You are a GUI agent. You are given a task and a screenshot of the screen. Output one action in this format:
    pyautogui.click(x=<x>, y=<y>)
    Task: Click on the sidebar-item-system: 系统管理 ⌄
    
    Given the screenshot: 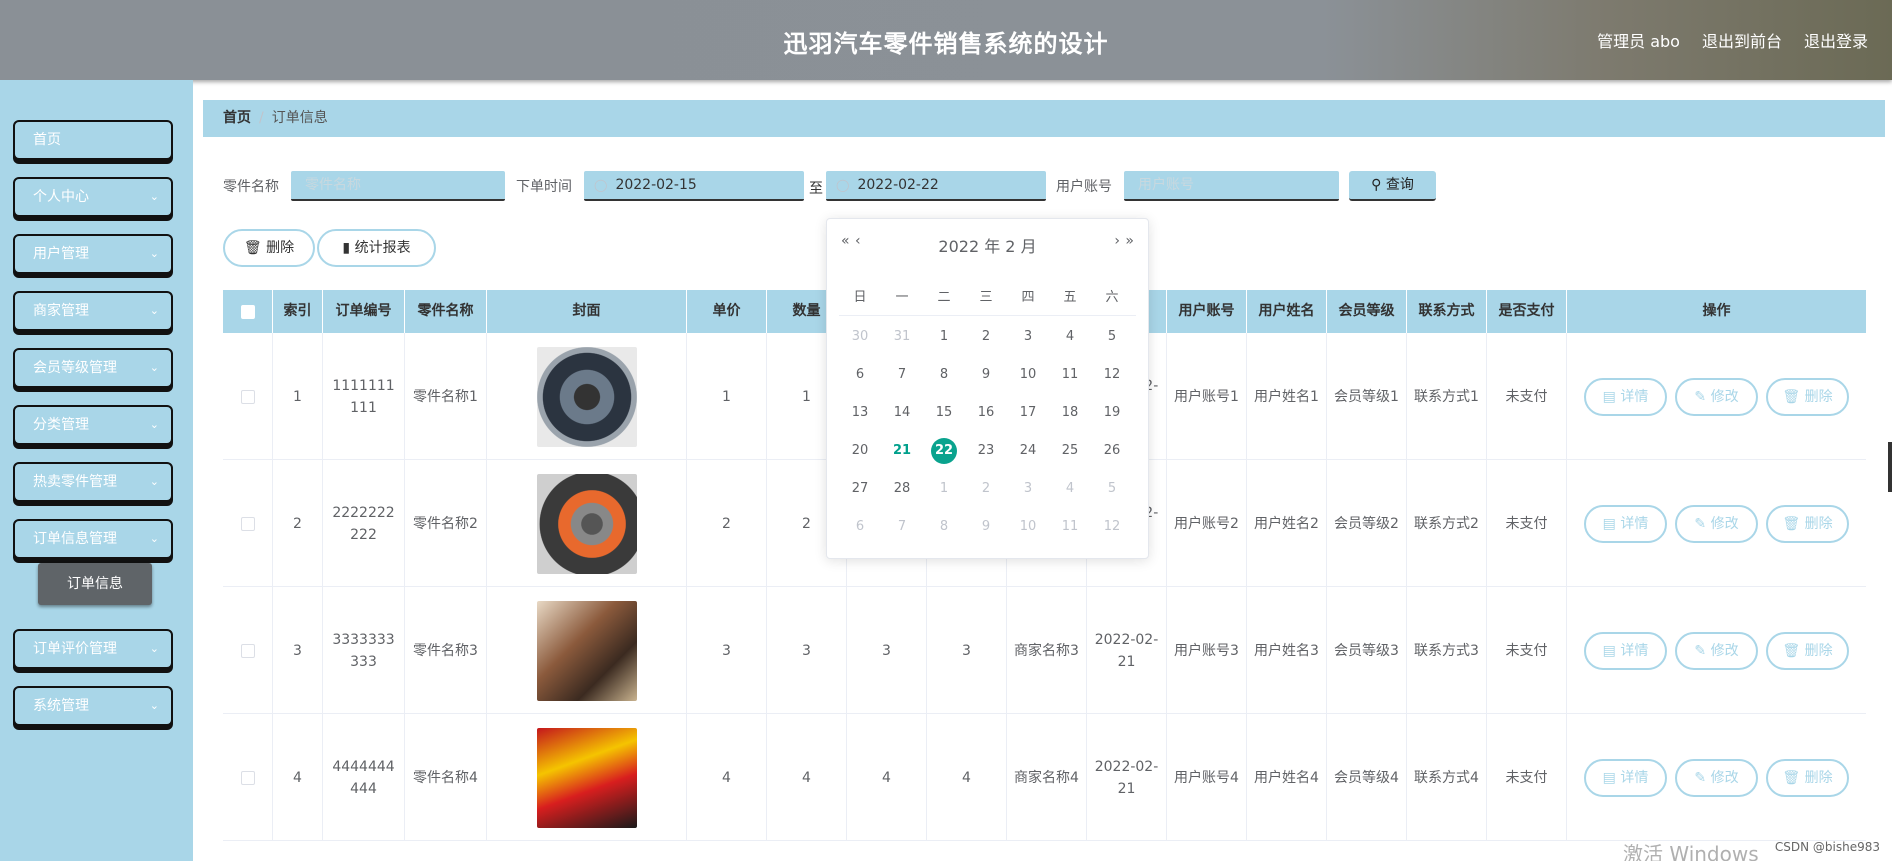 What is the action you would take?
    pyautogui.click(x=93, y=706)
    